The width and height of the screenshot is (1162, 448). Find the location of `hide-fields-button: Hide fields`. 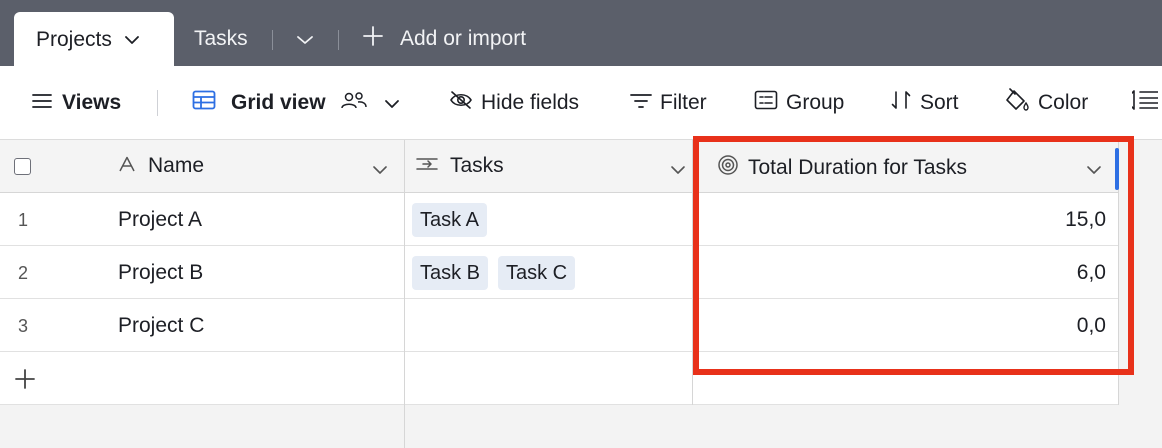

hide-fields-button: Hide fields is located at coordinates (514, 103).